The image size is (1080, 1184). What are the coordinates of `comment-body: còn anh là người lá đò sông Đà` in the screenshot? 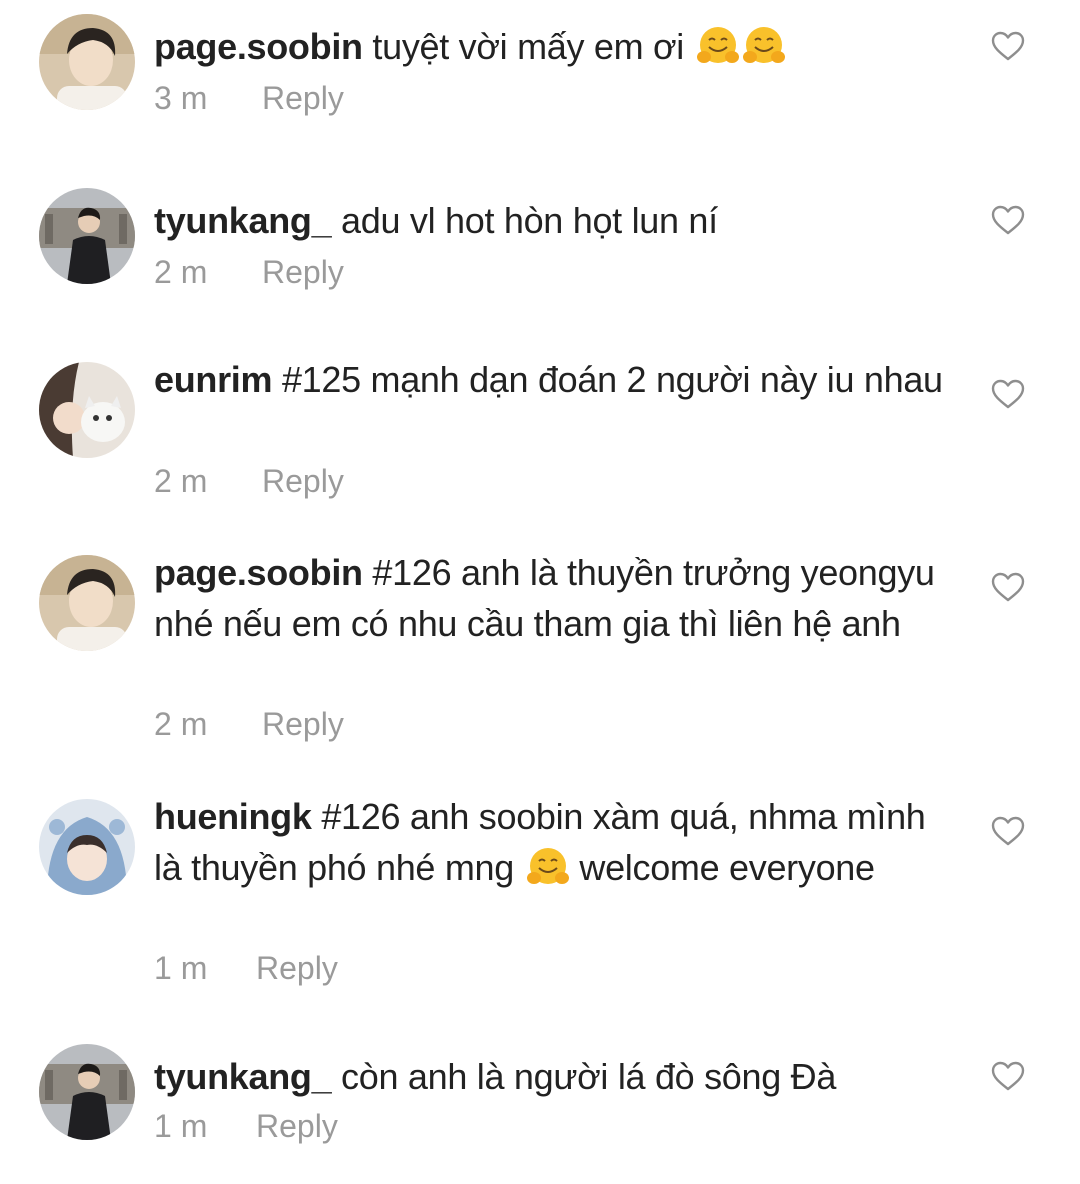 It's located at (589, 1076).